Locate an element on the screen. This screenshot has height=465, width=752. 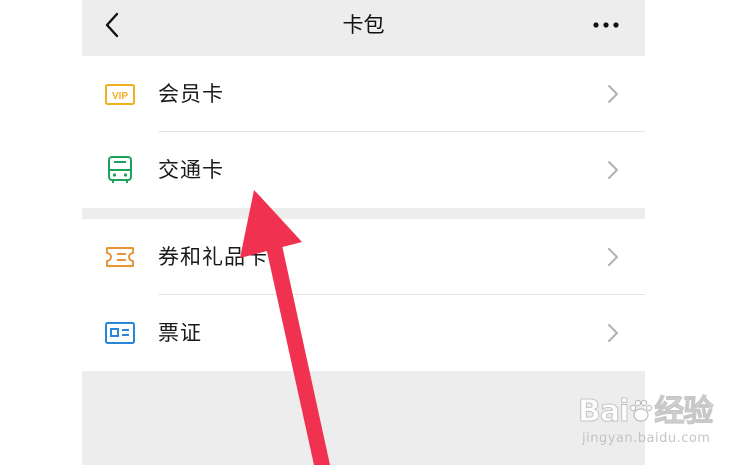
menu-item-coupons-gift-cards: 券和礼品卡 is located at coordinates (363, 257).